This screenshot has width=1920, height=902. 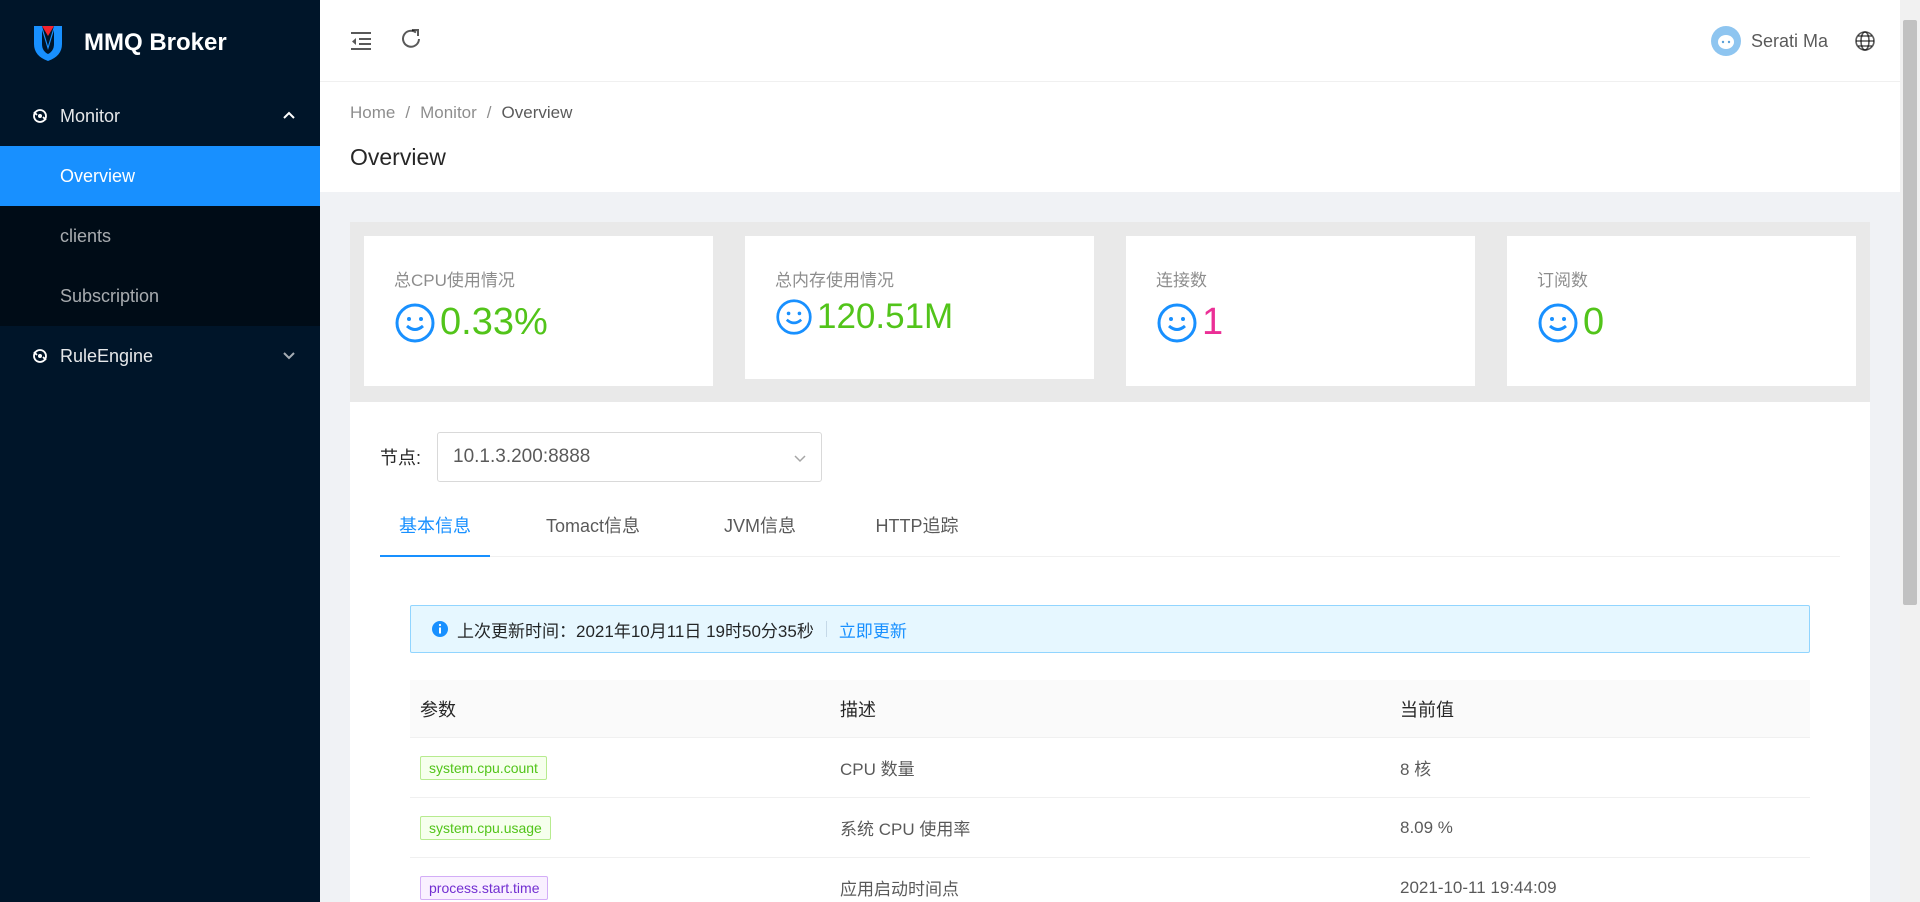 What do you see at coordinates (917, 529) in the screenshot?
I see `tab-http-trace: HTTP追踪` at bounding box center [917, 529].